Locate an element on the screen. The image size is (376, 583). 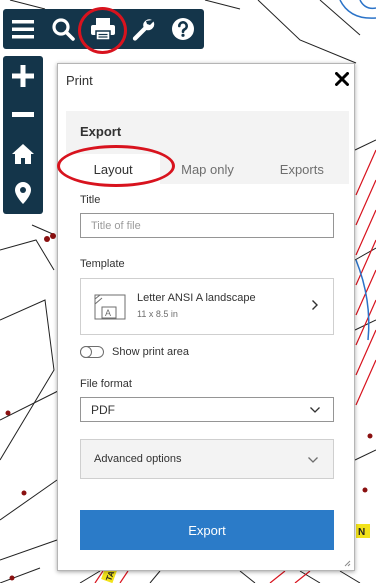
locate-icon is located at coordinates (23, 192).